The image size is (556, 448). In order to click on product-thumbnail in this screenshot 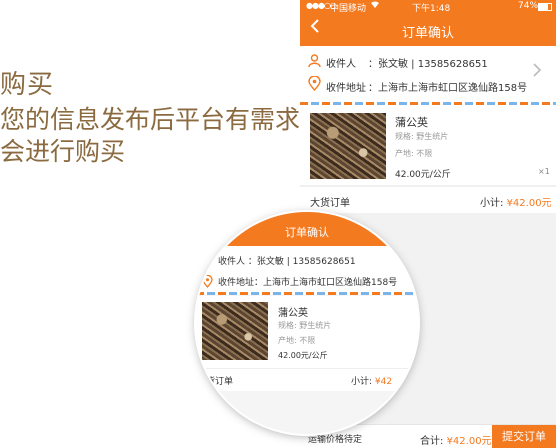, I will do `click(348, 146)`.